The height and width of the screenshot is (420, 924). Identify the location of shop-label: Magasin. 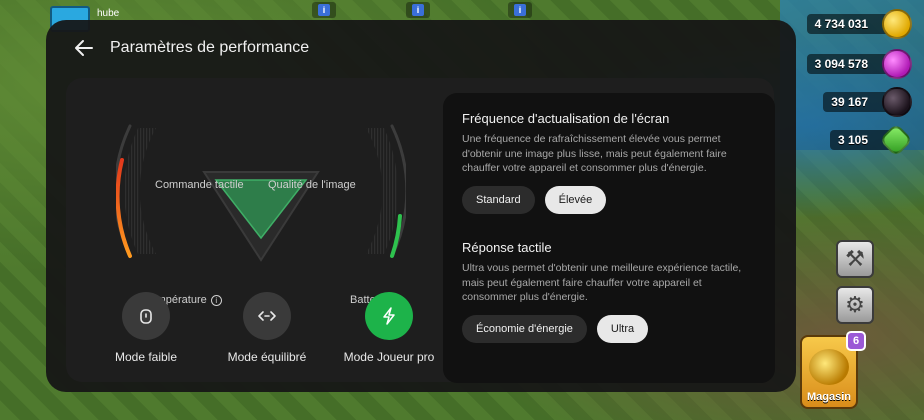
(828, 397).